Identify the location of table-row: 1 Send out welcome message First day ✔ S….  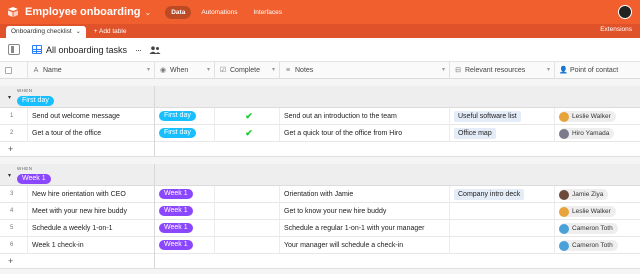
(320, 116).